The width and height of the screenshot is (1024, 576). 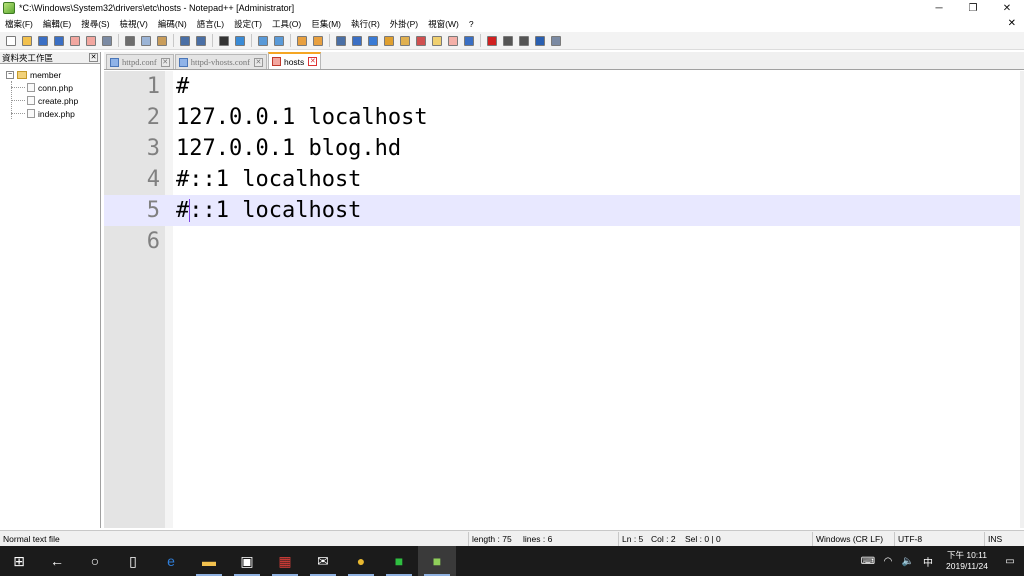 What do you see at coordinates (93, 57) in the screenshot?
I see `panel-close-icon: ✕` at bounding box center [93, 57].